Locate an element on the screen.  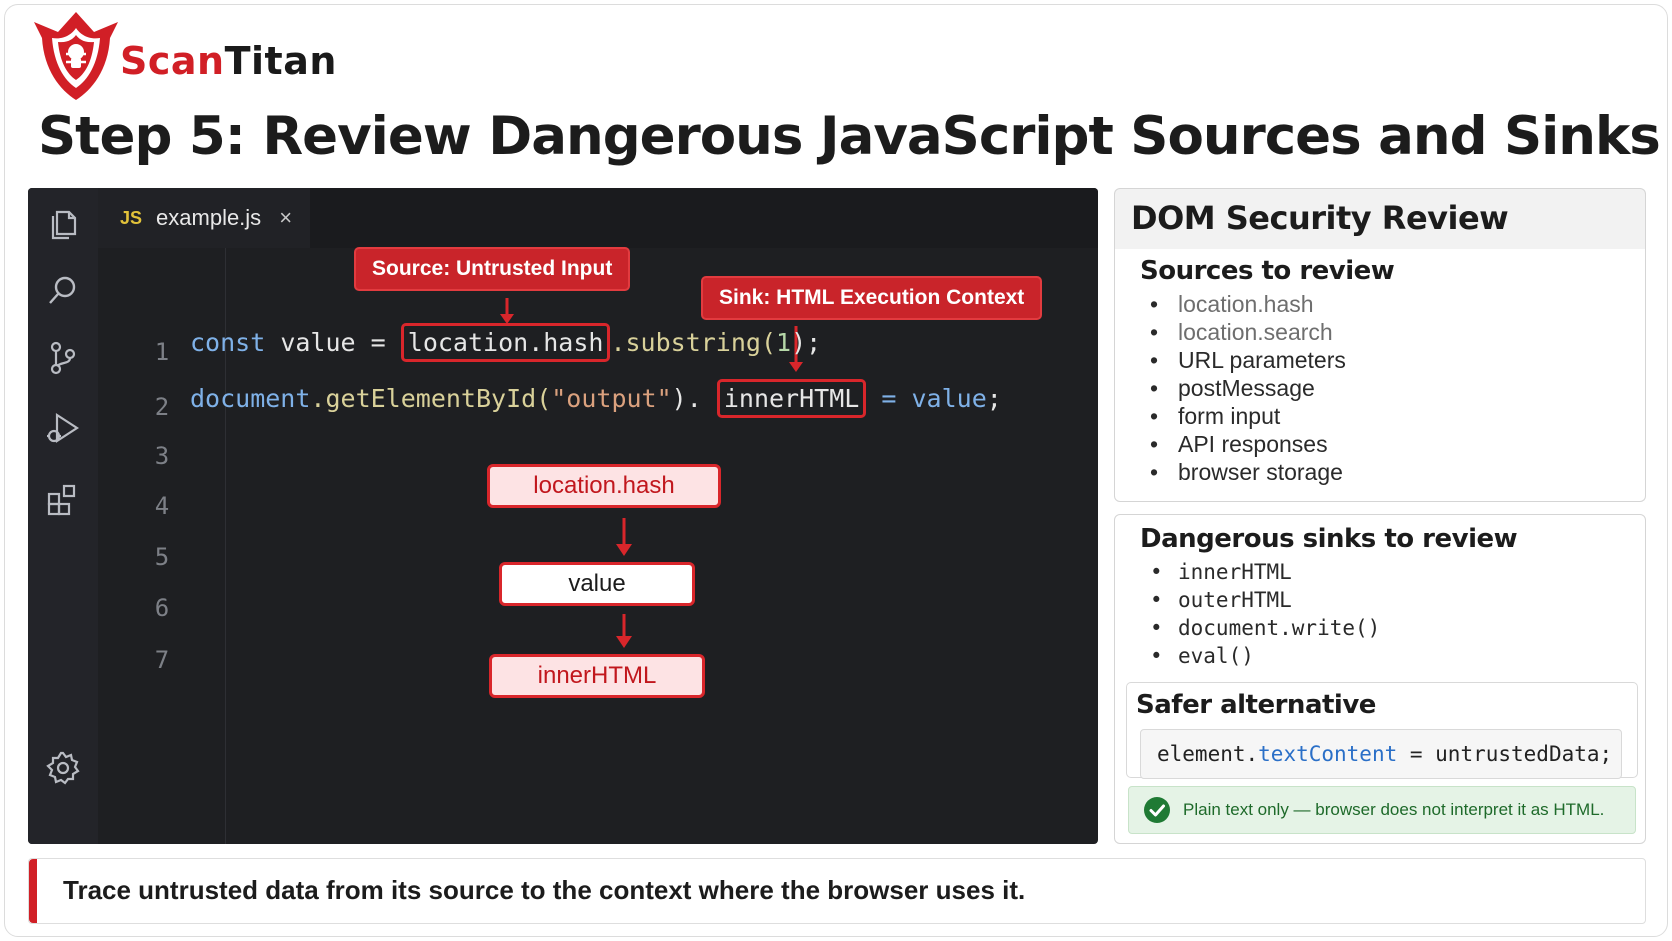
list-item: location.hash is located at coordinates (1243, 304).